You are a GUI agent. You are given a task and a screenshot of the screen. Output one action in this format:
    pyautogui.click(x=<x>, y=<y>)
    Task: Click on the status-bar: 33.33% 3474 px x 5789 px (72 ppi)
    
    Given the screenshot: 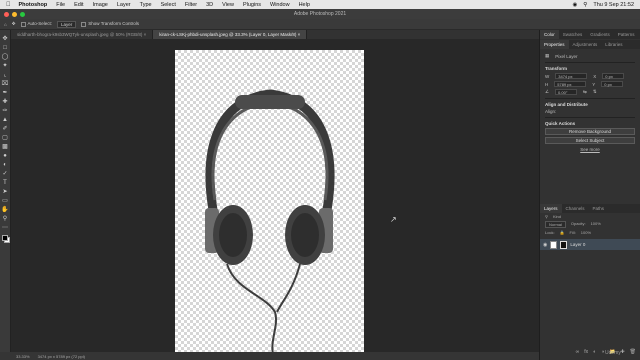 What is the action you would take?
    pyautogui.click(x=269, y=356)
    